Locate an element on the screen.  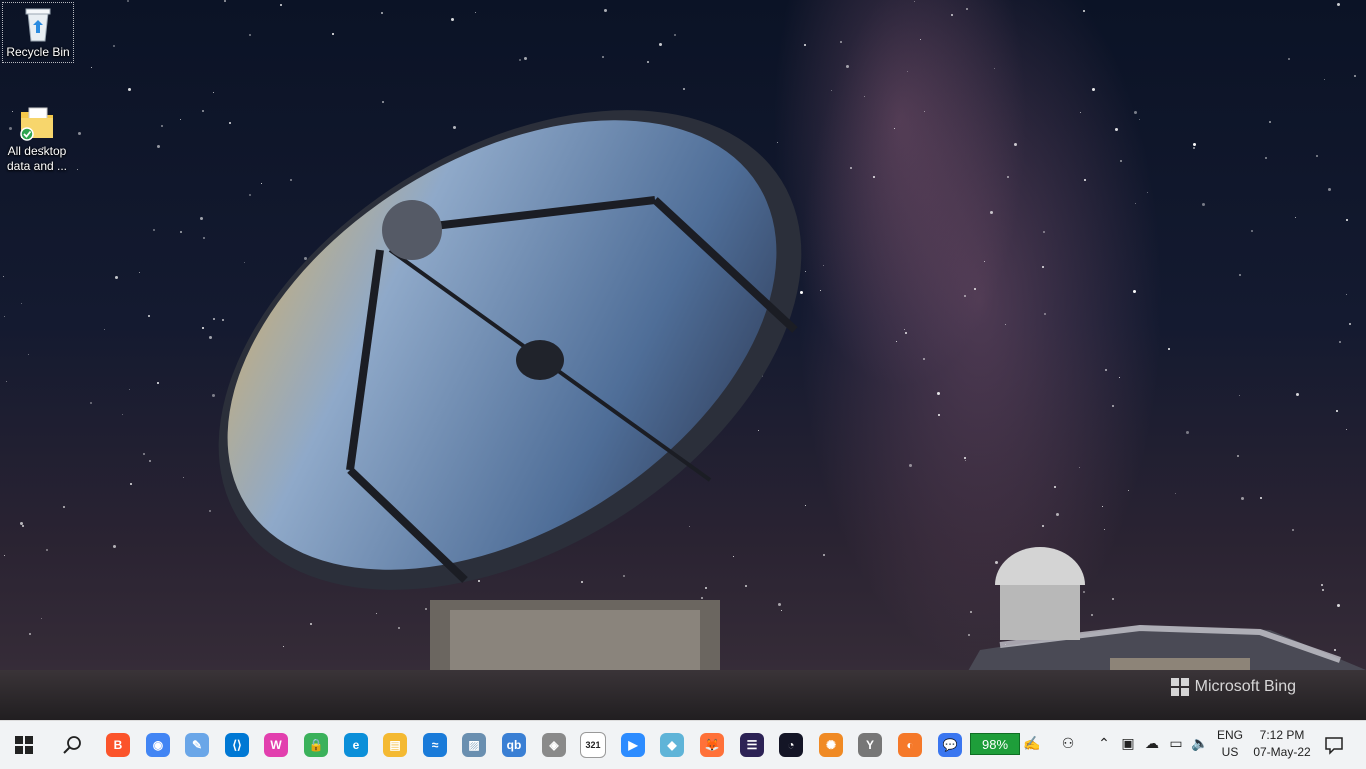
taskbar-app-speedtest: ◔ is located at coordinates (791, 745).